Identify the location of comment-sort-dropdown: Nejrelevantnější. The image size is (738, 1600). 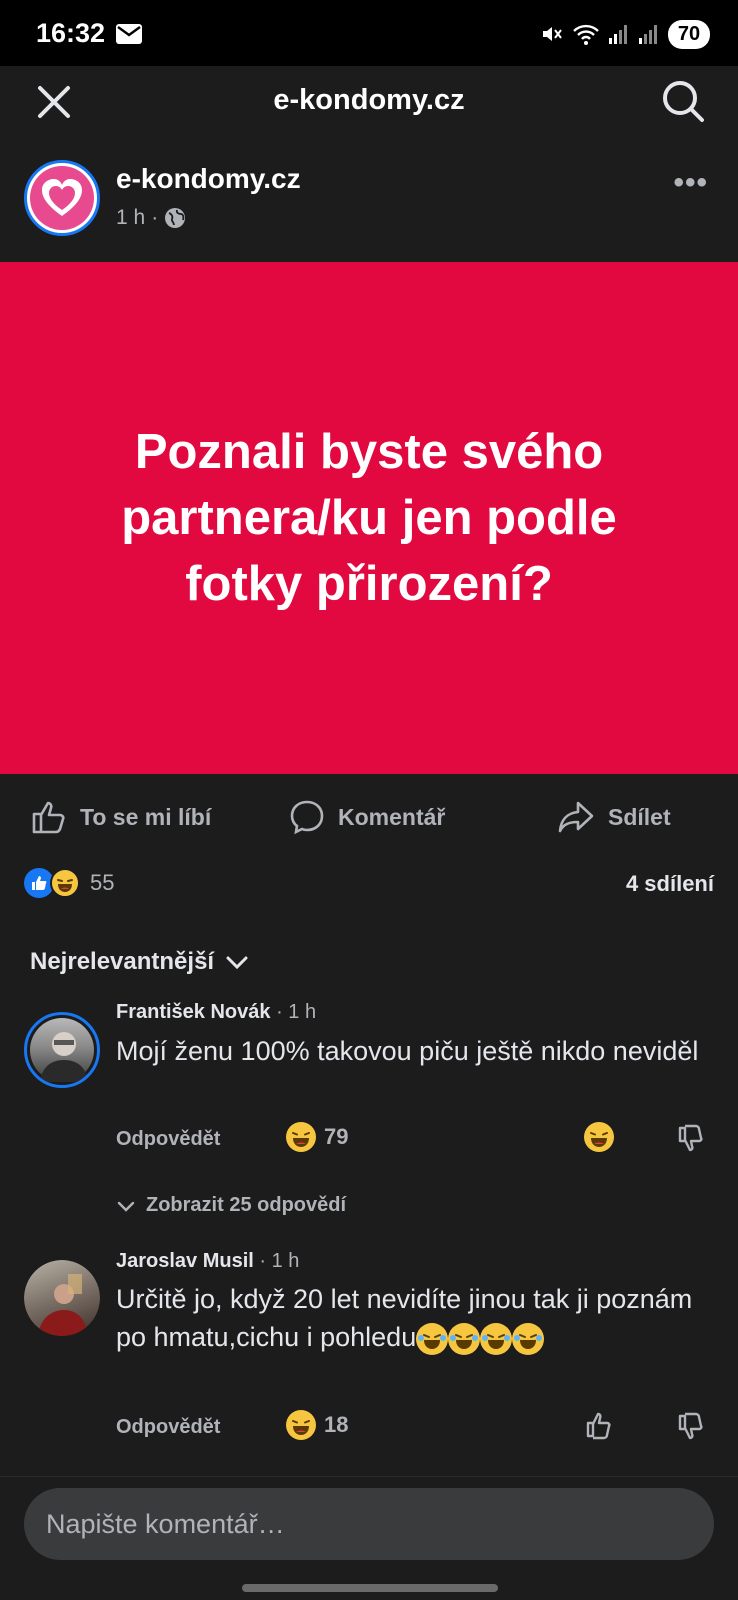
(140, 962).